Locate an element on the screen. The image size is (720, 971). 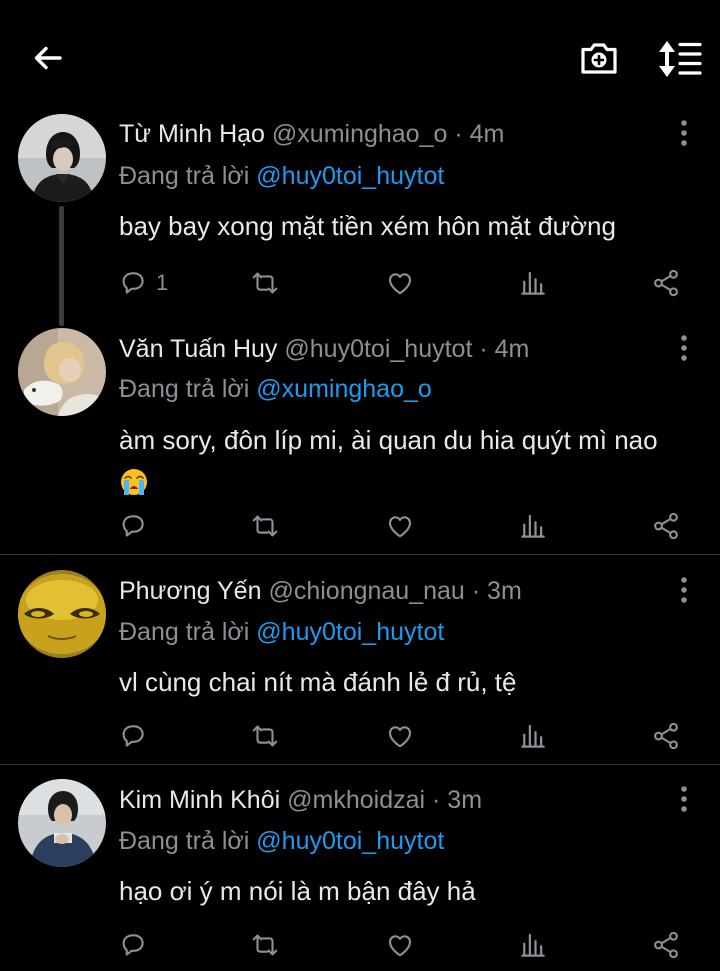
mention-link: @huy0toi_huytot is located at coordinates (350, 841).